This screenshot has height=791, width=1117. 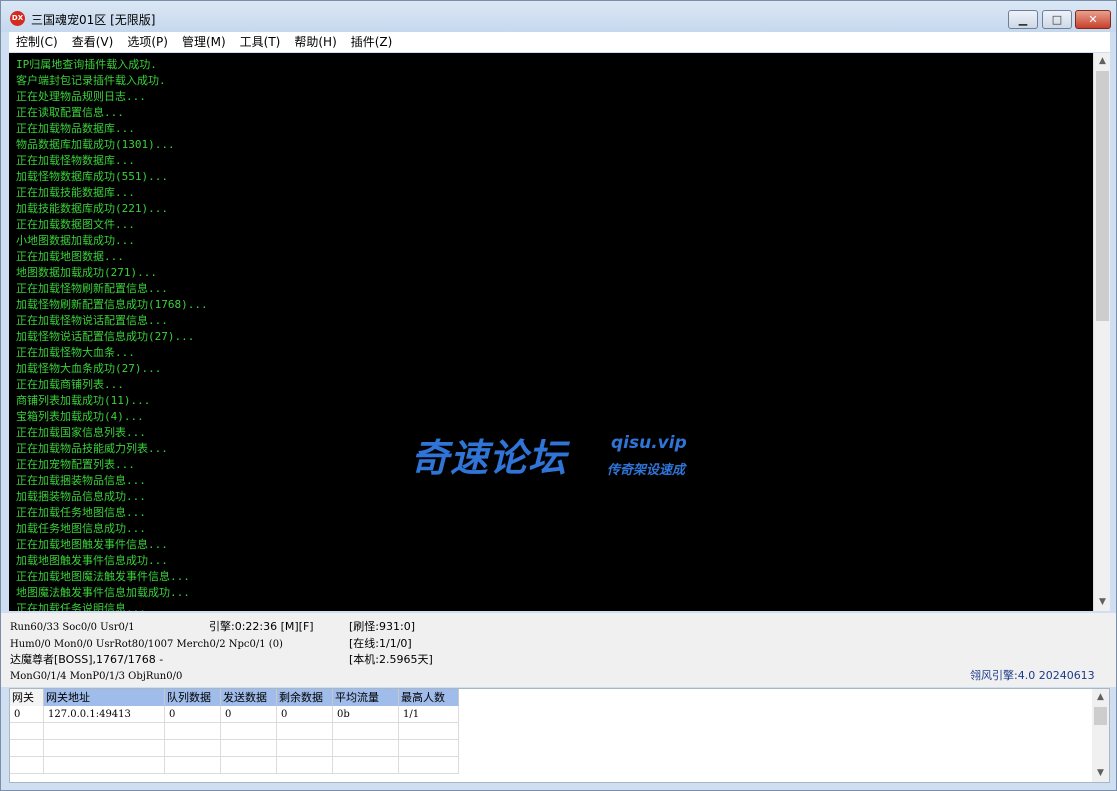 I want to click on scroll-down-icon: ▼, so click(x=1102, y=602).